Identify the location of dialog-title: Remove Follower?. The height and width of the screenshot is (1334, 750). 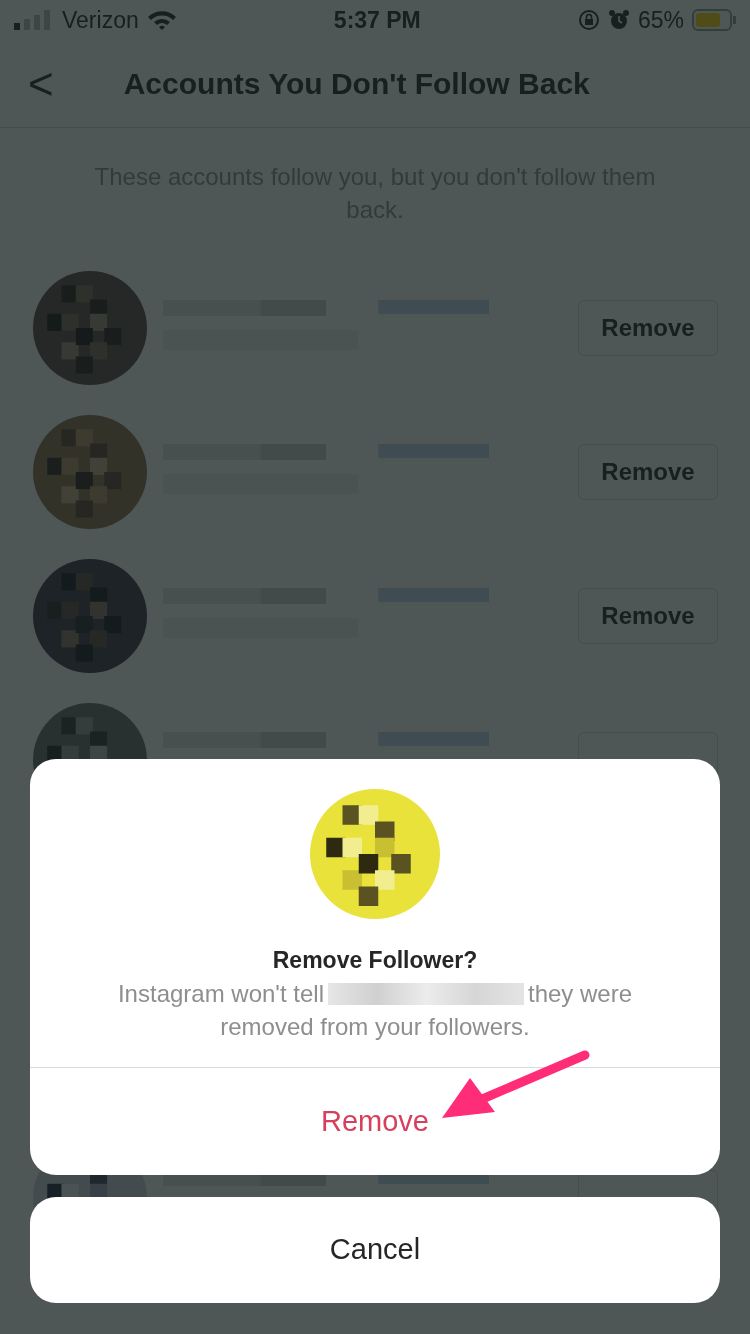
(375, 960).